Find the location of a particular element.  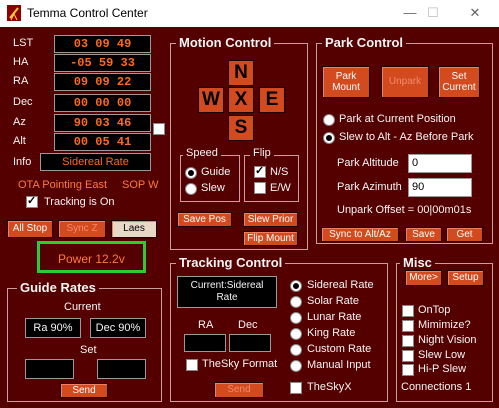

theskyx-checkbox is located at coordinates (296, 388).